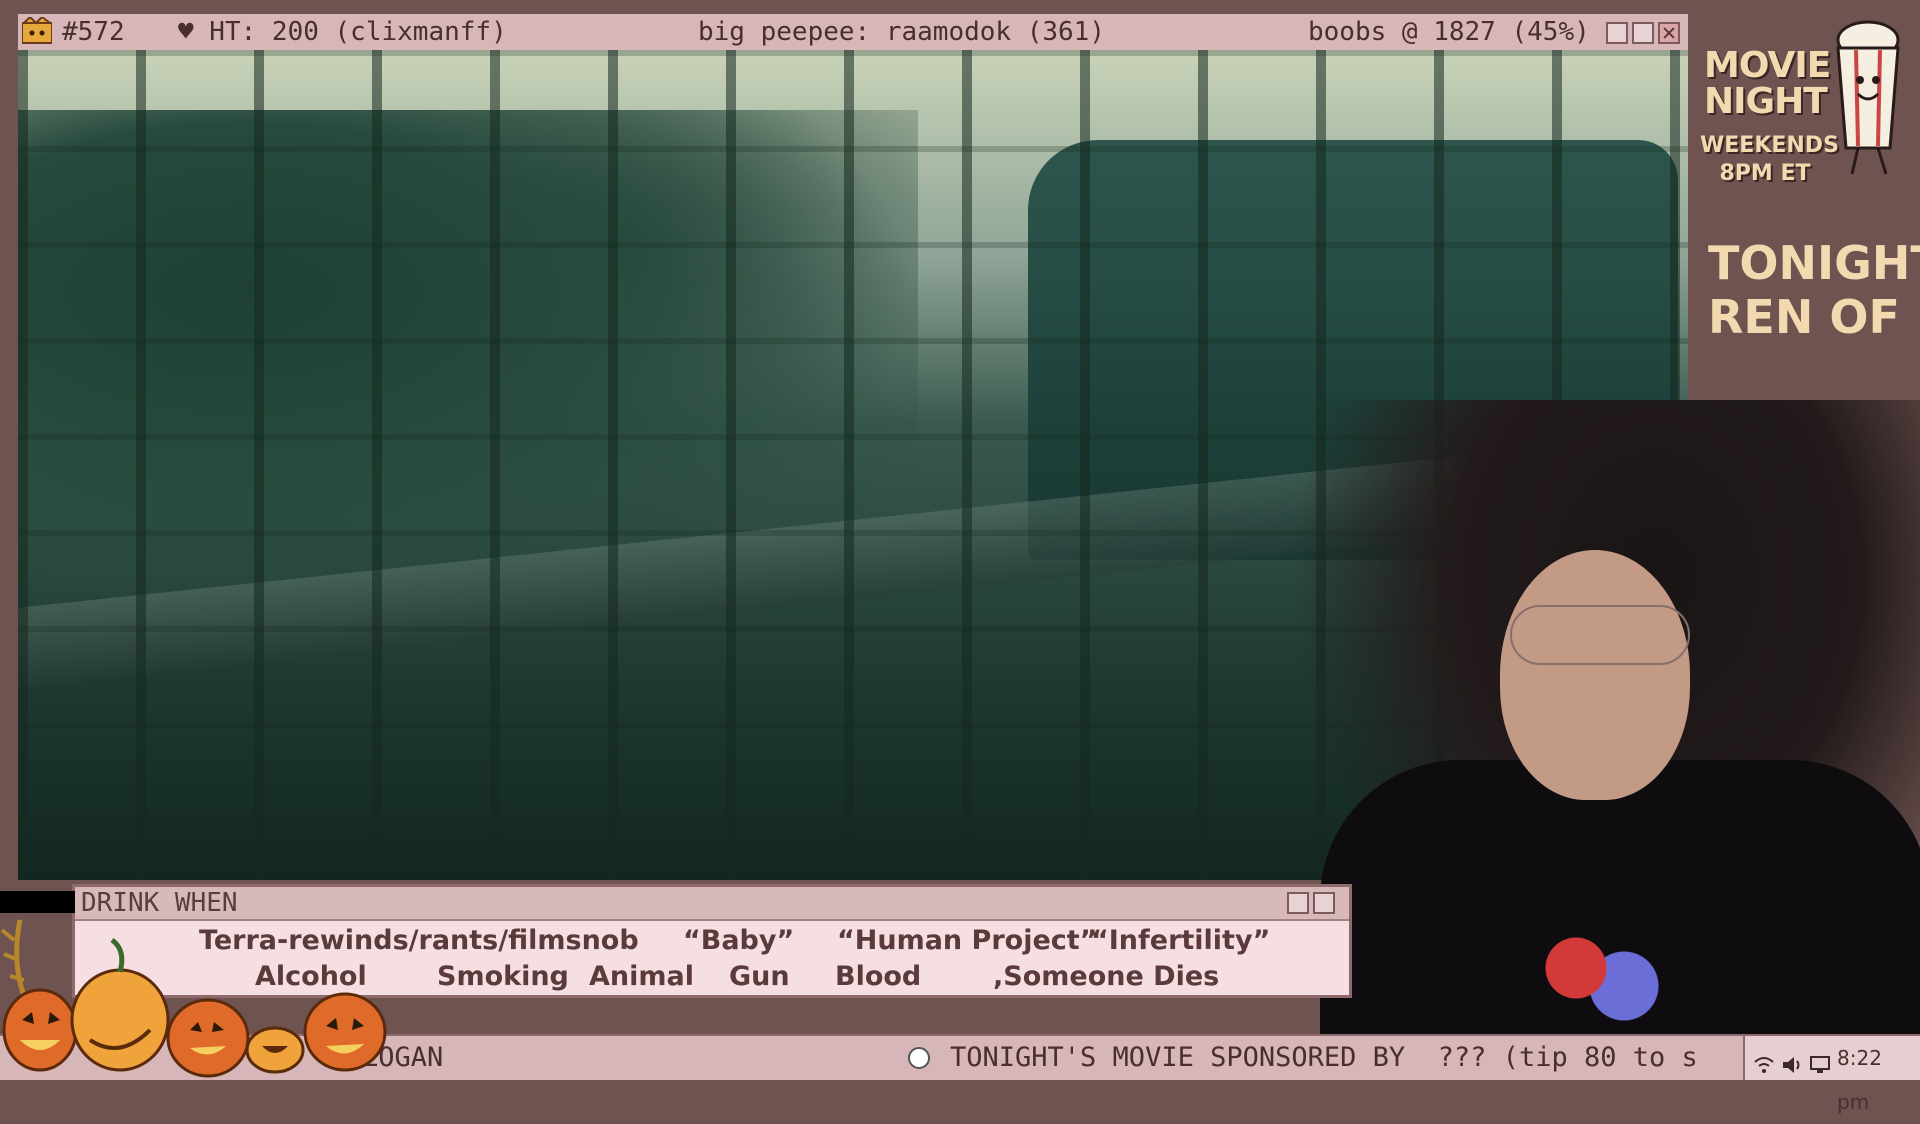 The width and height of the screenshot is (1920, 1124). I want to click on peepee-label: big peepee: raamodok (361), so click(901, 32).